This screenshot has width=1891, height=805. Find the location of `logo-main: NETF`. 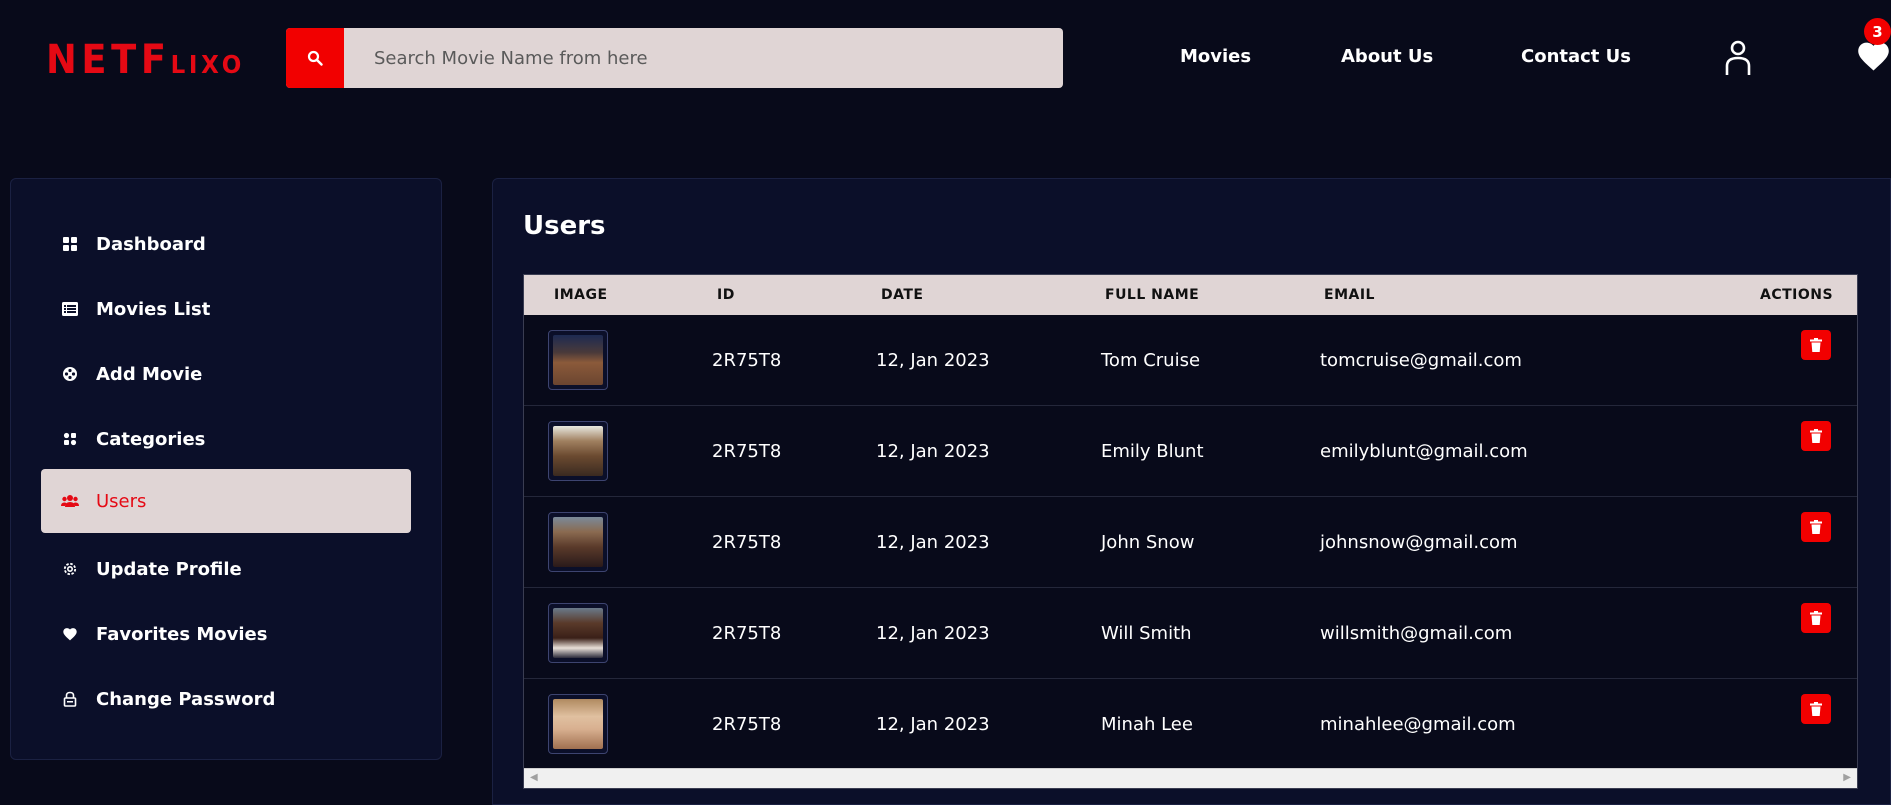

logo-main: NETF is located at coordinates (108, 60).